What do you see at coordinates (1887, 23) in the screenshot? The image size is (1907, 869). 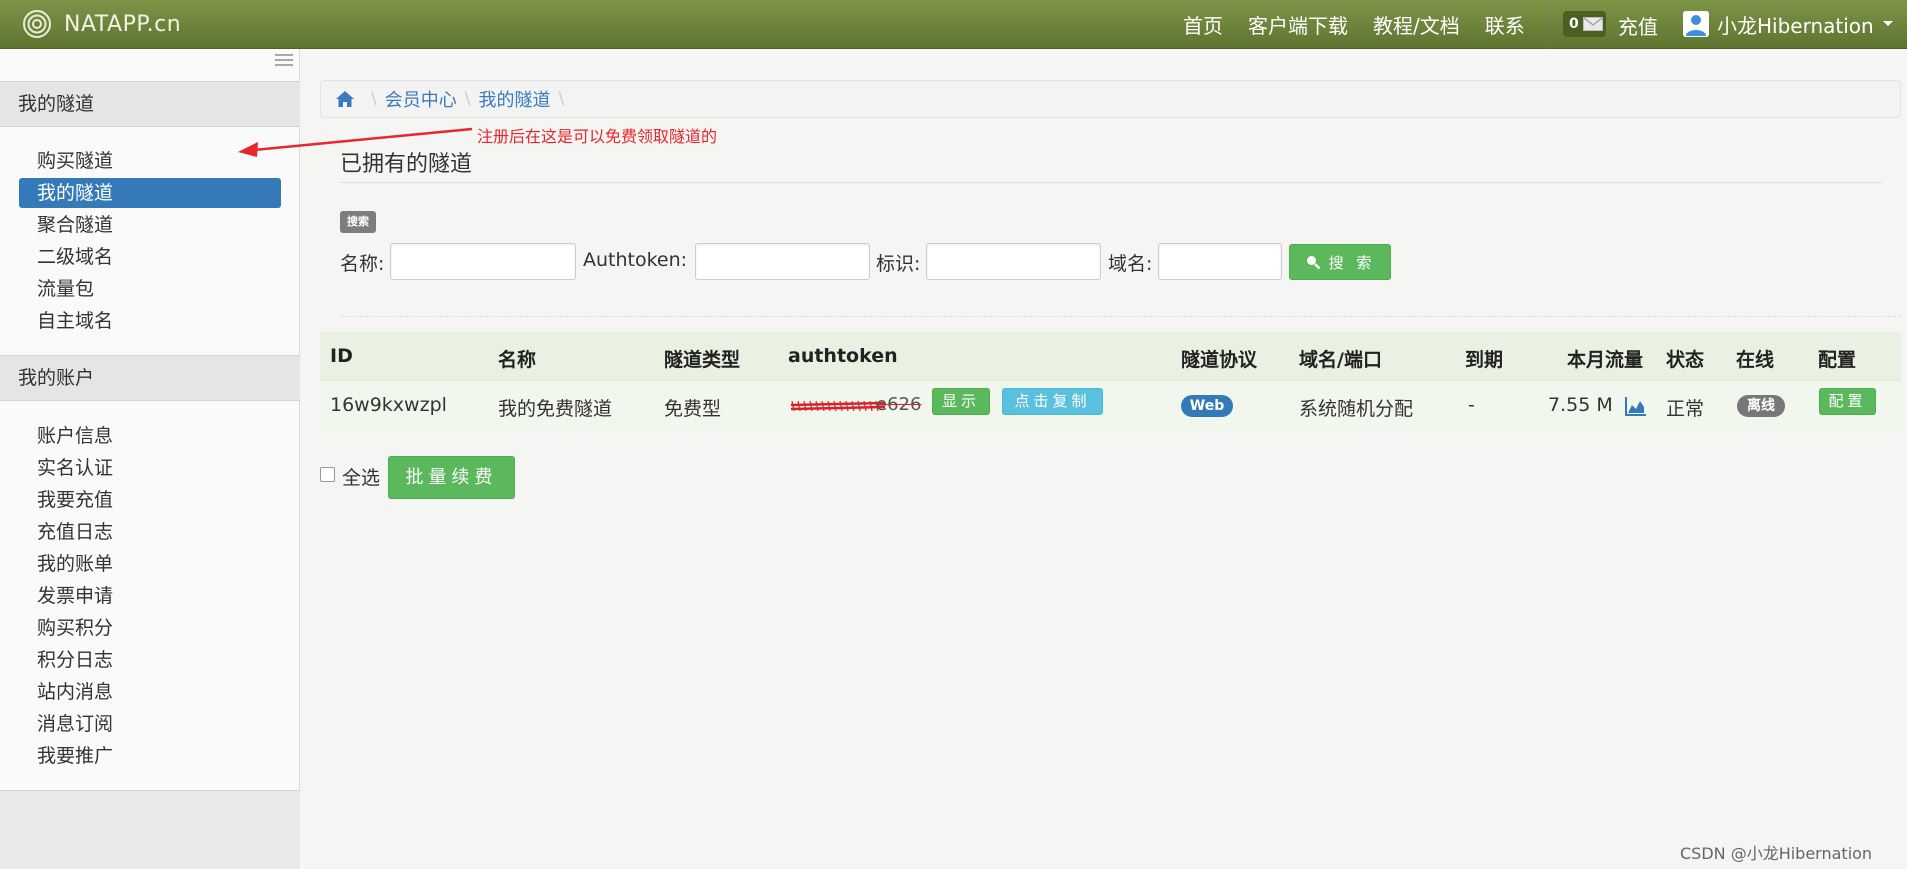 I see `caret-down-icon` at bounding box center [1887, 23].